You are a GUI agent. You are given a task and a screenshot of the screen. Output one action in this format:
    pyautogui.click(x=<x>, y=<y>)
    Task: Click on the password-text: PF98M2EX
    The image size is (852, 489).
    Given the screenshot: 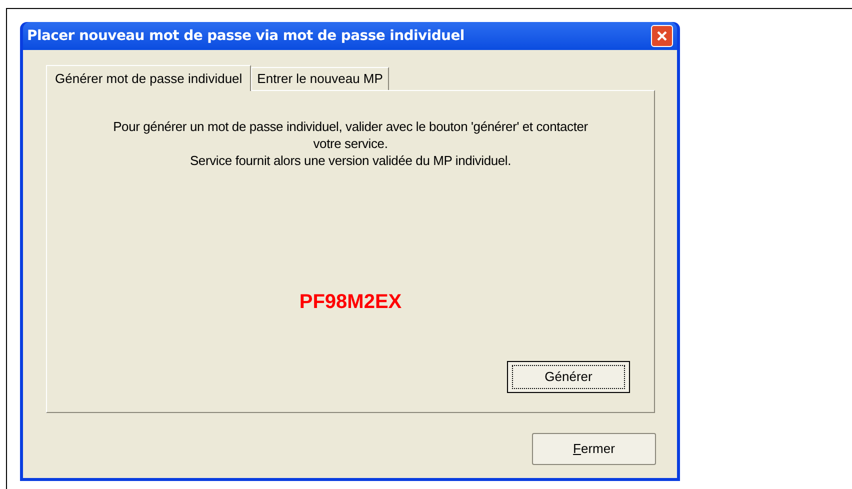 What is the action you would take?
    pyautogui.click(x=350, y=302)
    